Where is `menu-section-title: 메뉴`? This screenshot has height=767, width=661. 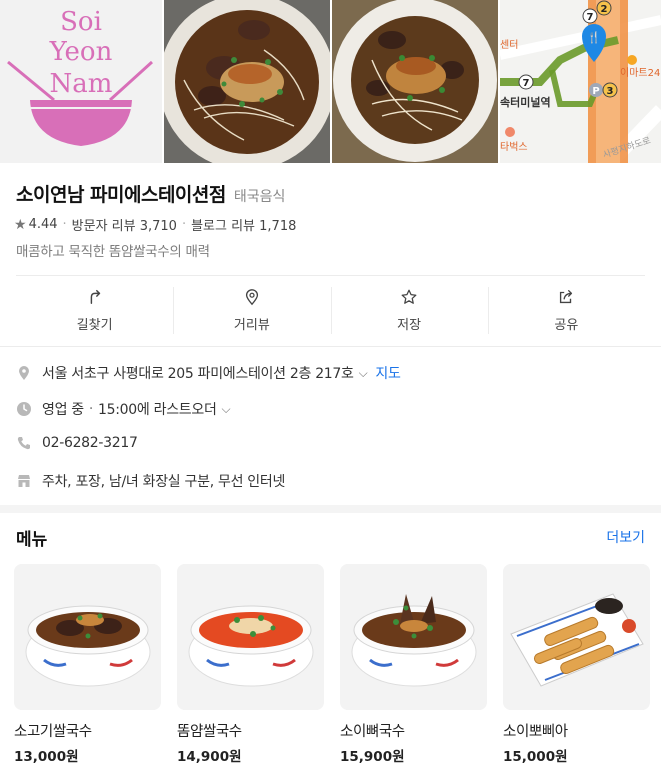
menu-section-title: 메뉴 is located at coordinates (32, 540).